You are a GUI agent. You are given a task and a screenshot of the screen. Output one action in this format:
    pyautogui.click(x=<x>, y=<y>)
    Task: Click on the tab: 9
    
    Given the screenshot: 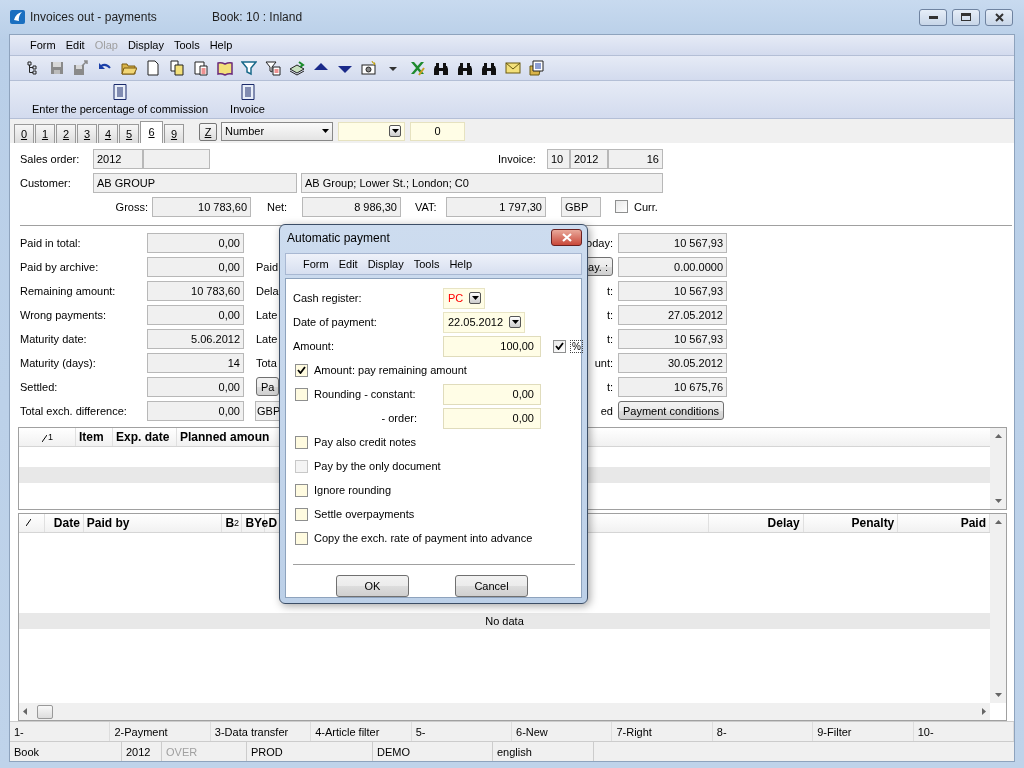 What is the action you would take?
    pyautogui.click(x=174, y=133)
    